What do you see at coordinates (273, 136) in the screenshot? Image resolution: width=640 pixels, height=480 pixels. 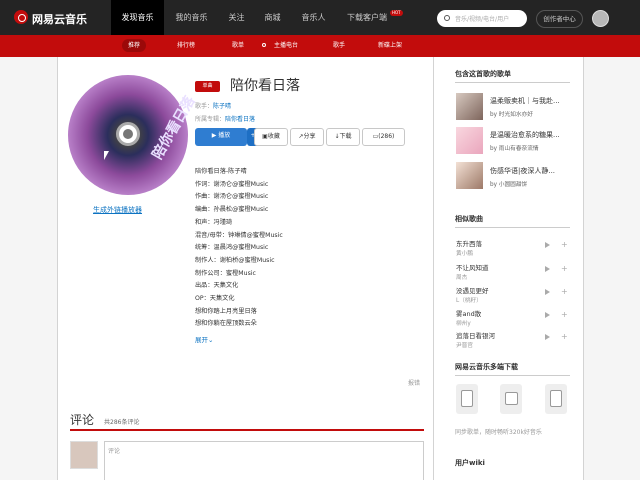 I see `collect-label: 收藏` at bounding box center [273, 136].